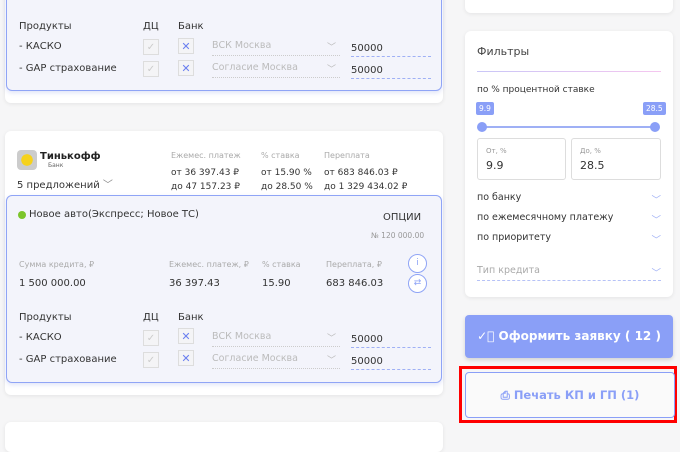 Image resolution: width=680 pixels, height=452 pixels. Describe the element at coordinates (52, 283) in the screenshot. I see `sum-value: 1 500 000.00` at that location.